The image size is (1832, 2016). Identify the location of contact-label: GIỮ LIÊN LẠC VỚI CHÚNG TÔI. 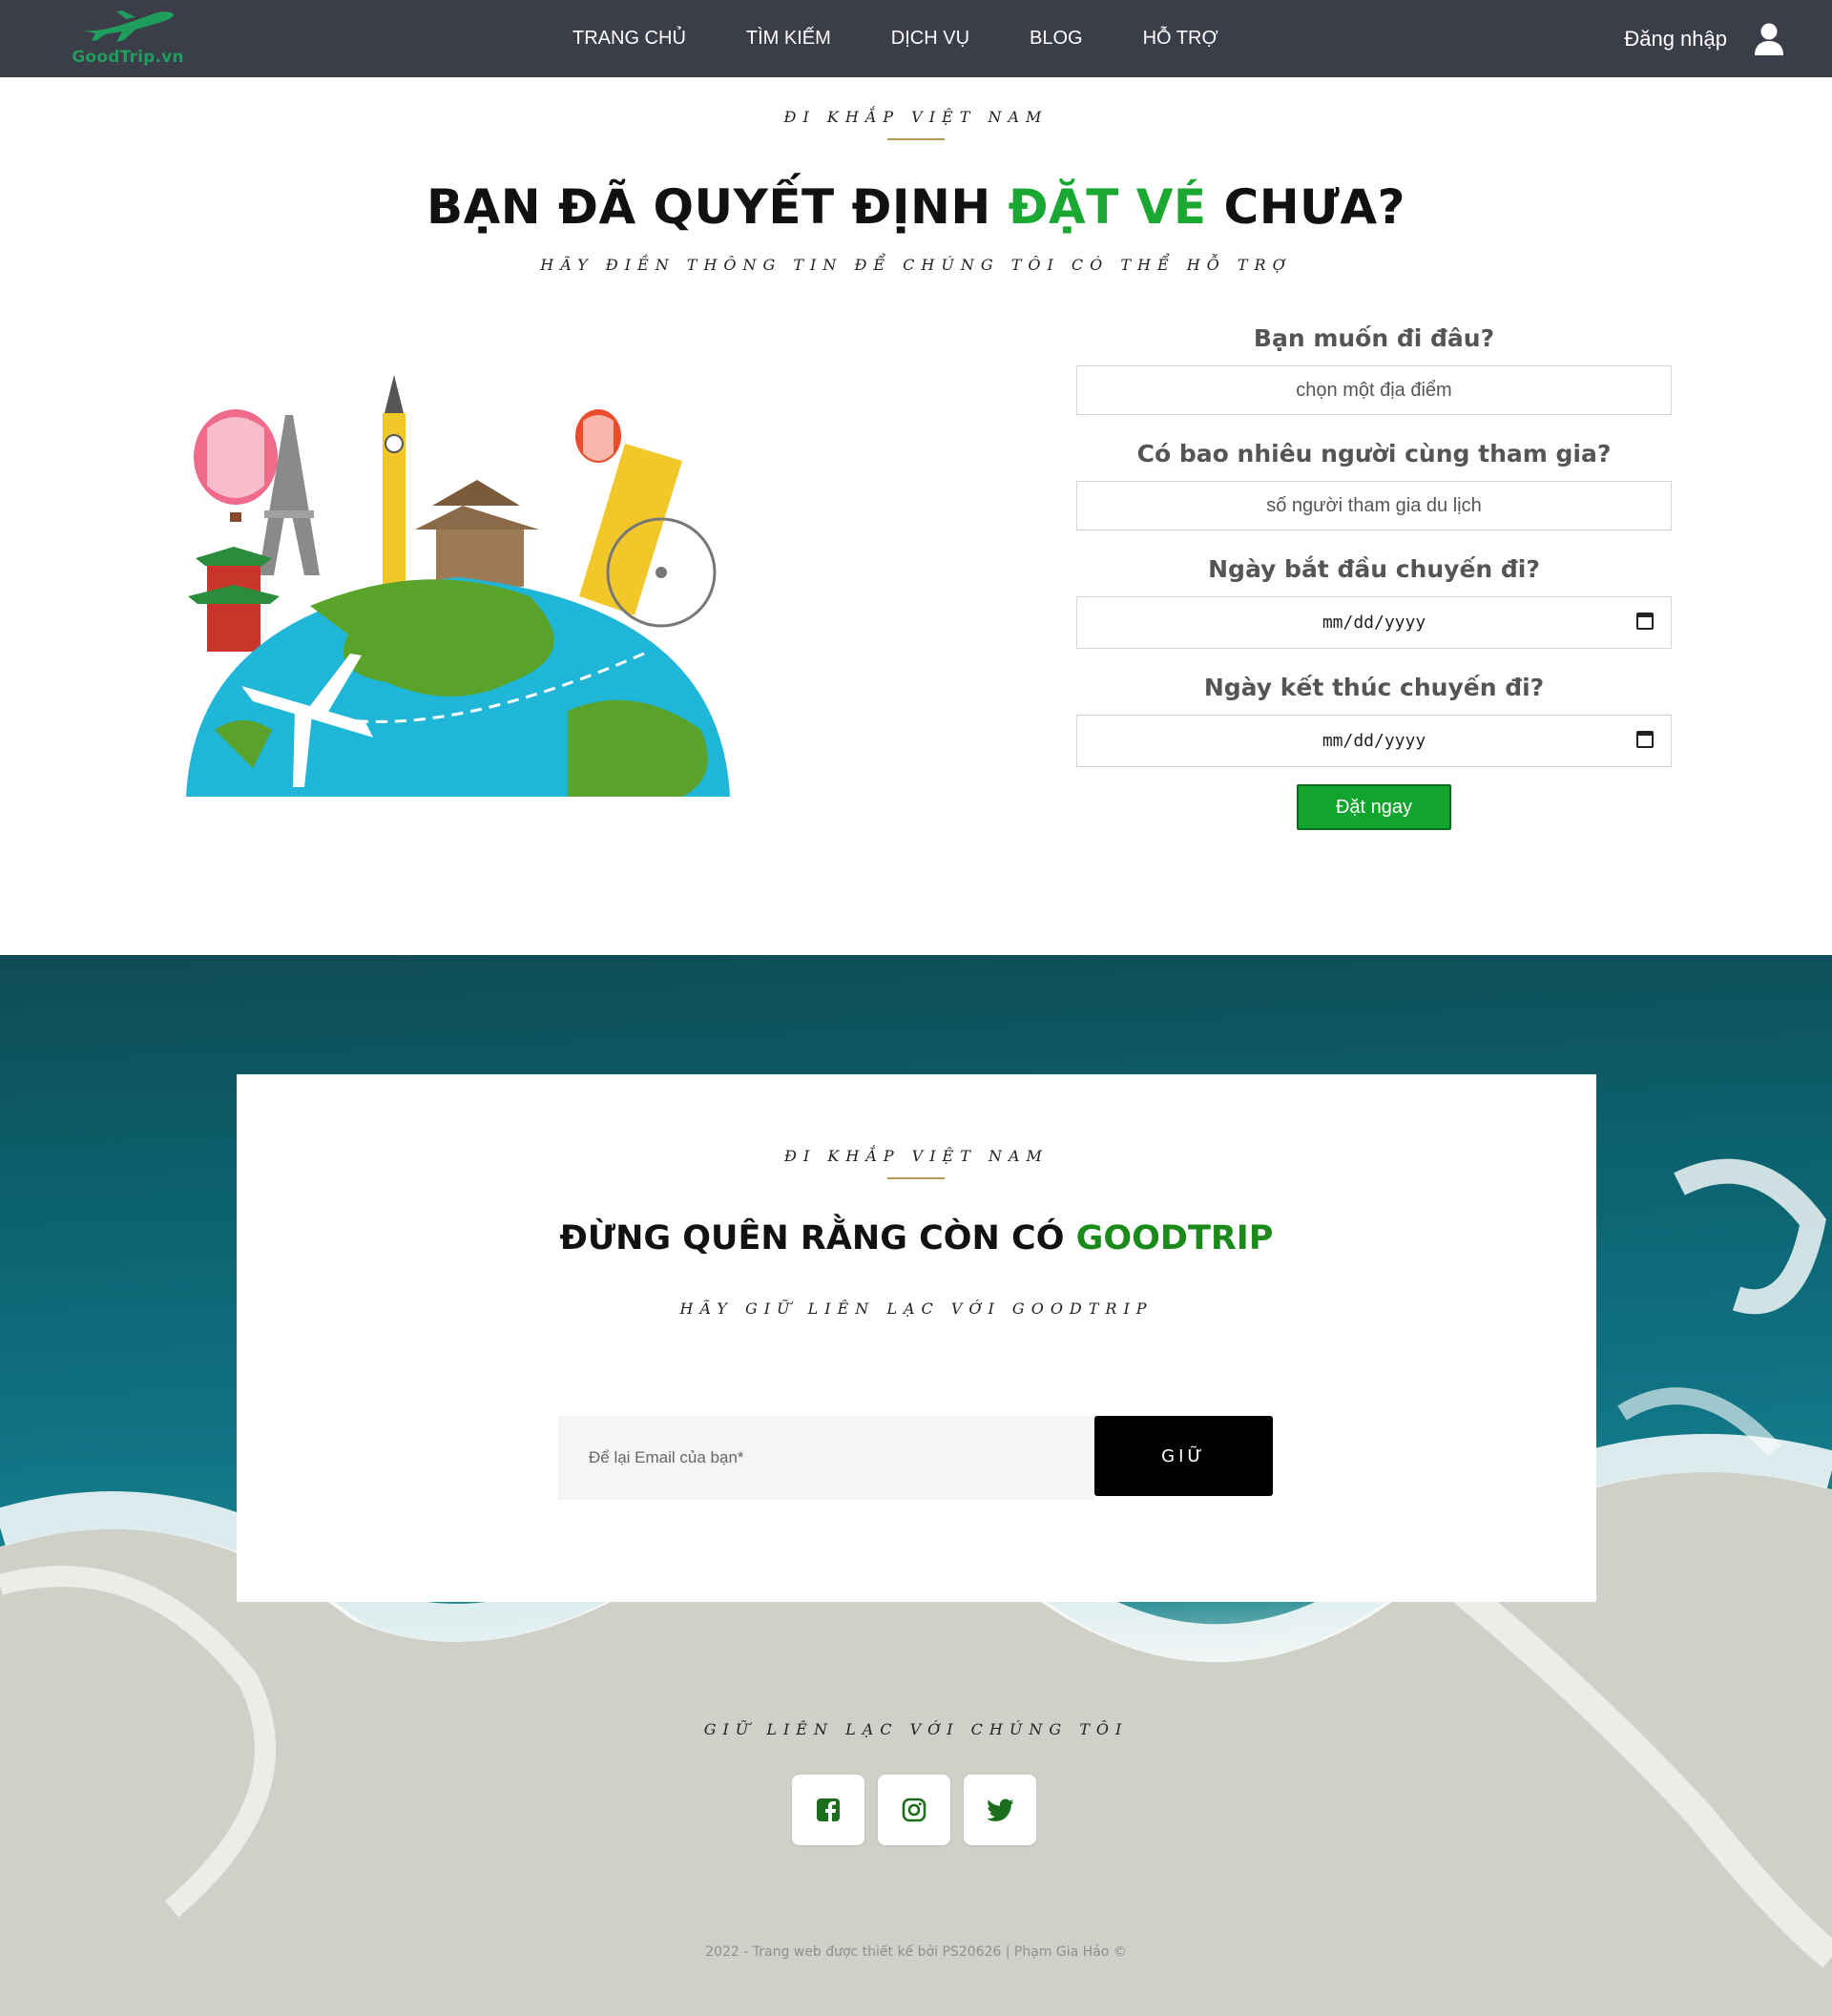
(916, 1729).